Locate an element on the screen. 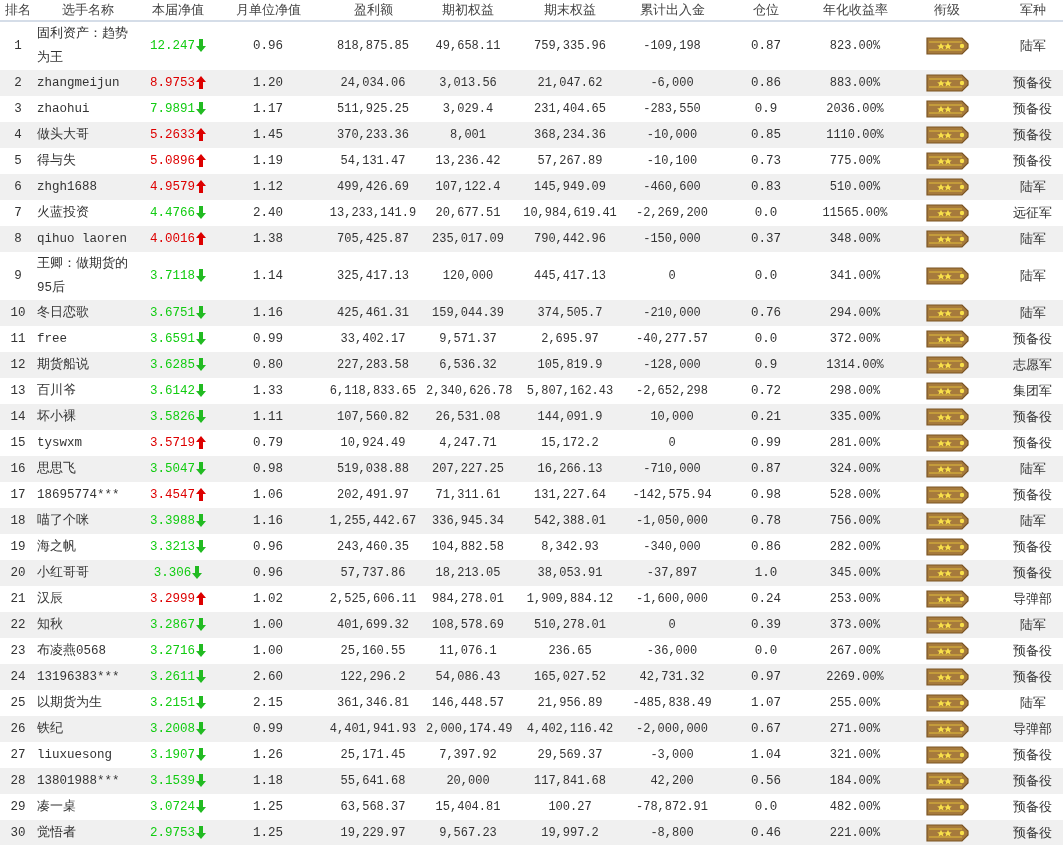 This screenshot has height=845, width=1063. monthly-value: 1.33 is located at coordinates (268, 391).